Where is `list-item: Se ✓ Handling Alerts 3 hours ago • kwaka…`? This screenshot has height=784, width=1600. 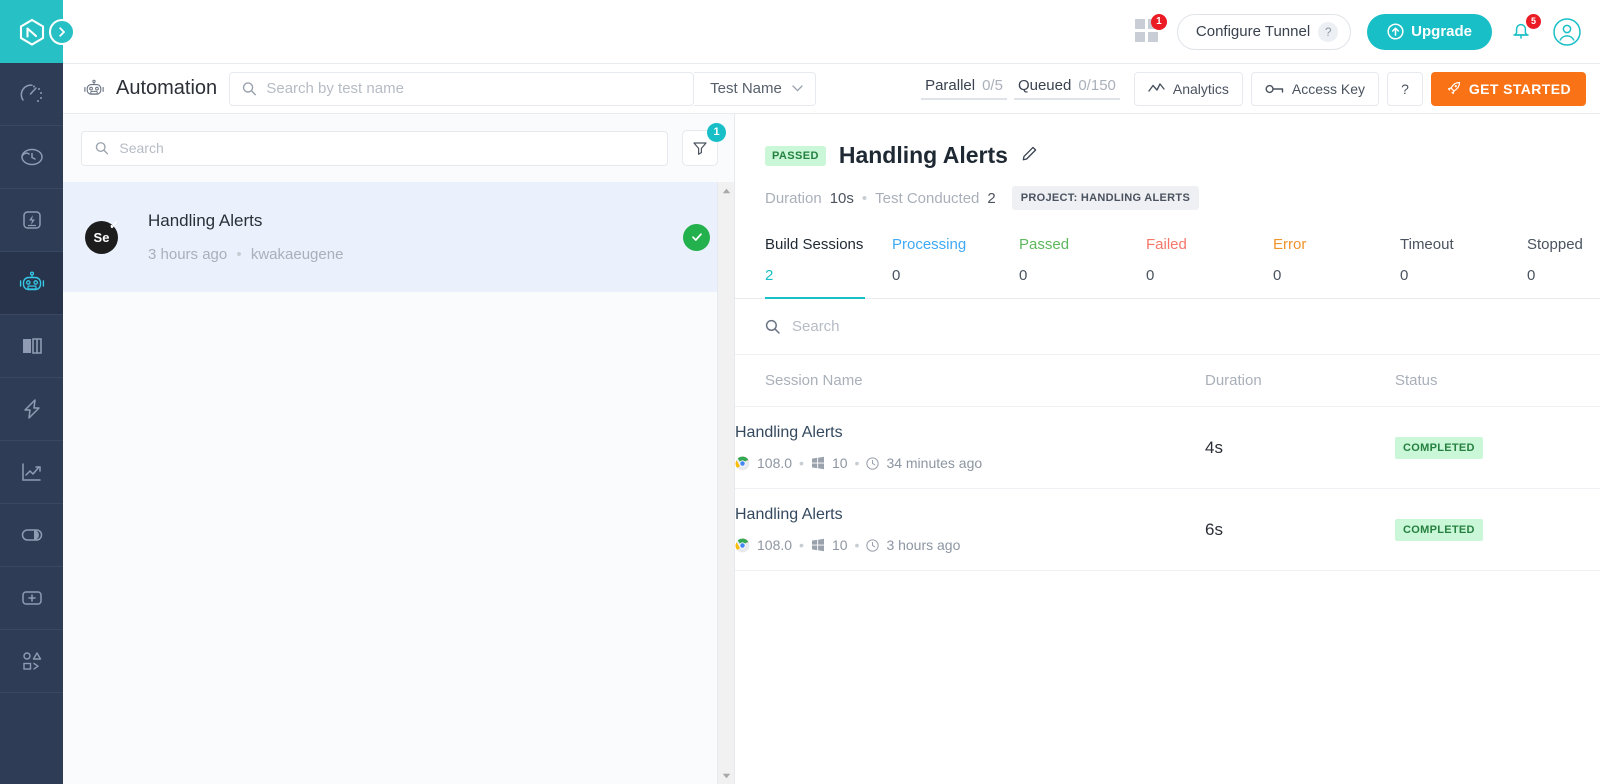
list-item: Se ✓ Handling Alerts 3 hours ago • kwaka… is located at coordinates (398, 237).